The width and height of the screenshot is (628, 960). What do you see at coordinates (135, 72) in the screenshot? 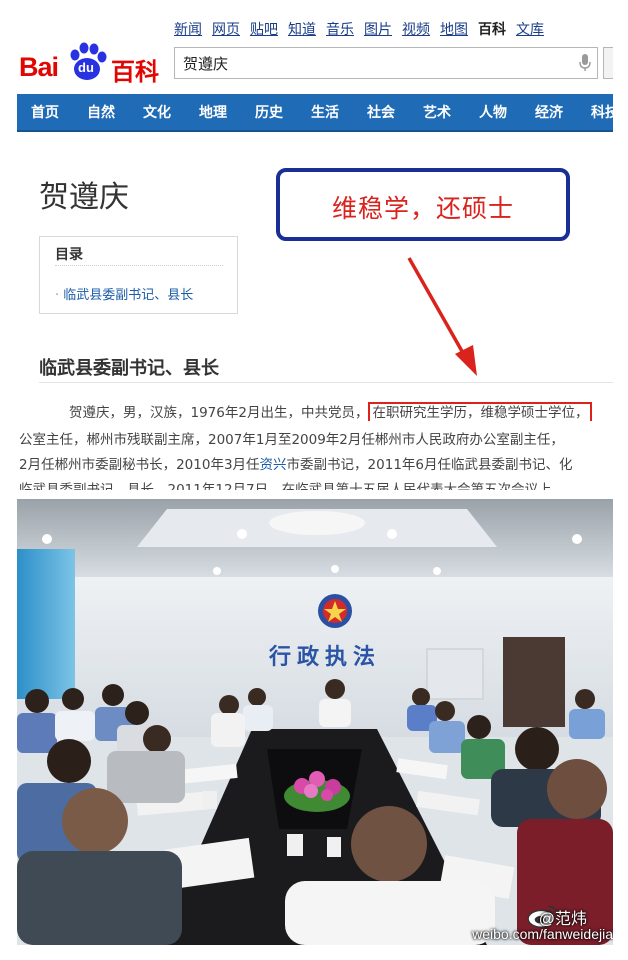
I see `logo-baike-text: 百科` at bounding box center [135, 72].